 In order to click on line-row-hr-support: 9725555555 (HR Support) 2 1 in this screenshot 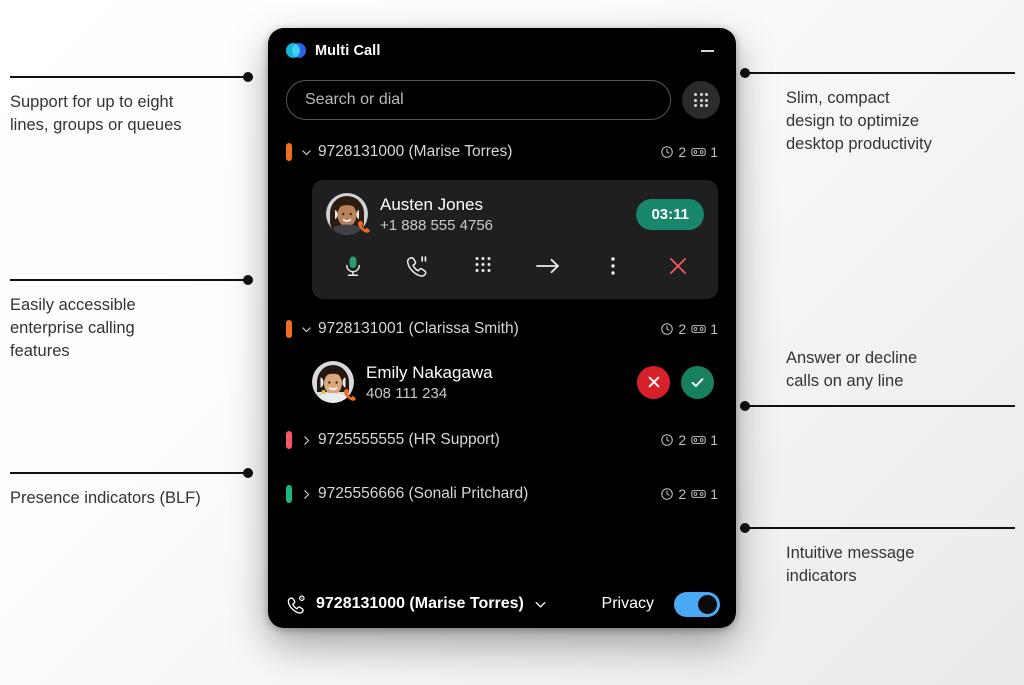, I will do `click(502, 440)`.